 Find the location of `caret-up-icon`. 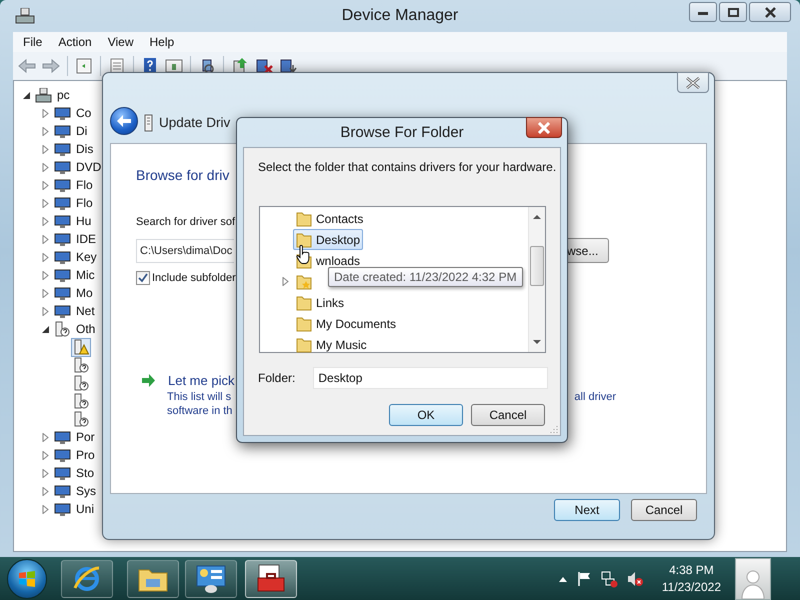

caret-up-icon is located at coordinates (563, 578).